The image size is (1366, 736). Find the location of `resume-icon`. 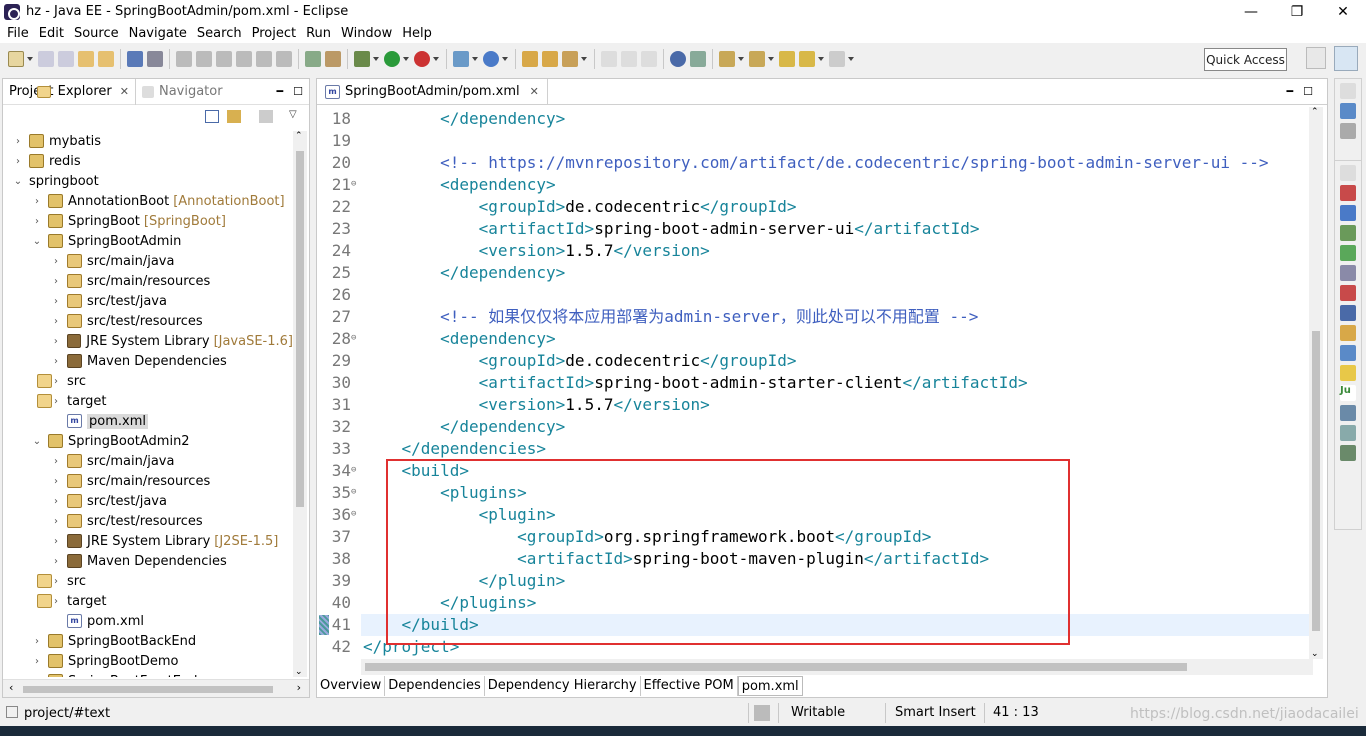

resume-icon is located at coordinates (184, 59).